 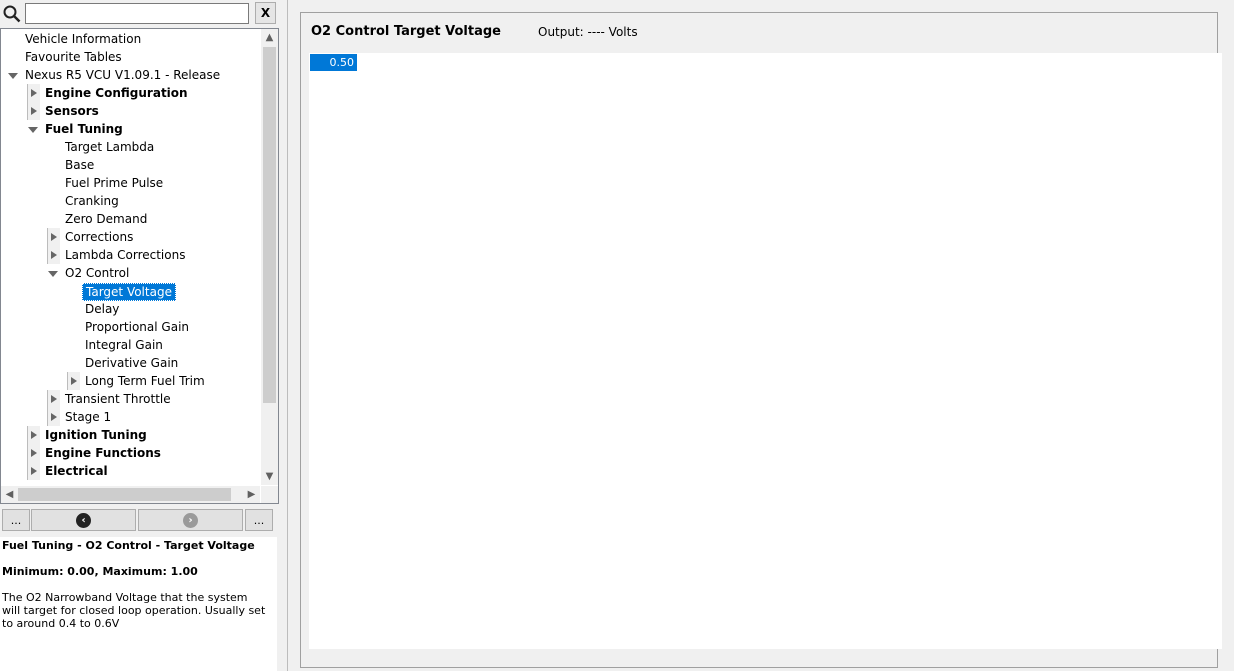 I want to click on tree-item: Base, so click(x=130, y=165).